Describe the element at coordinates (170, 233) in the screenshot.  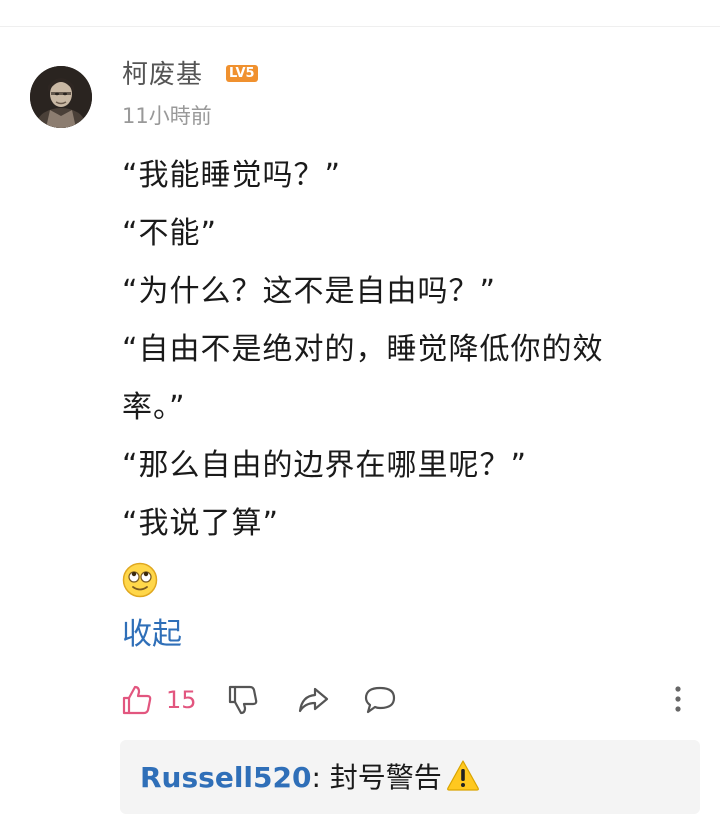
I see `comment-line: “不能”` at that location.